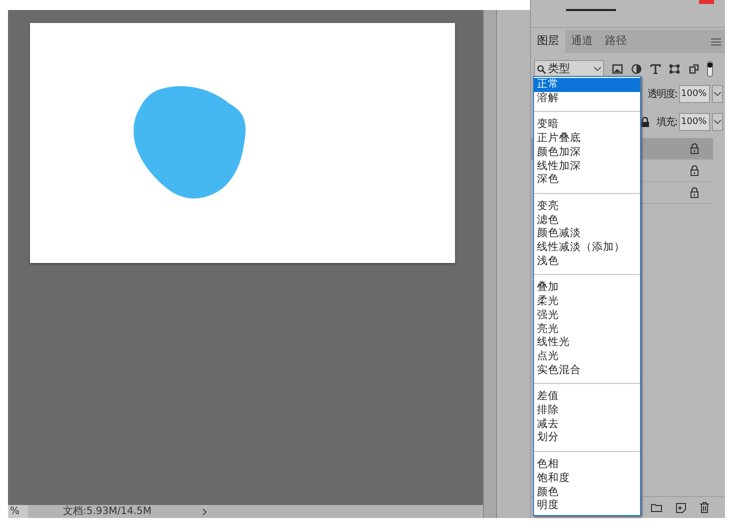 This screenshot has height=523, width=733. What do you see at coordinates (587, 167) in the screenshot?
I see `menu-item: 线性加深` at bounding box center [587, 167].